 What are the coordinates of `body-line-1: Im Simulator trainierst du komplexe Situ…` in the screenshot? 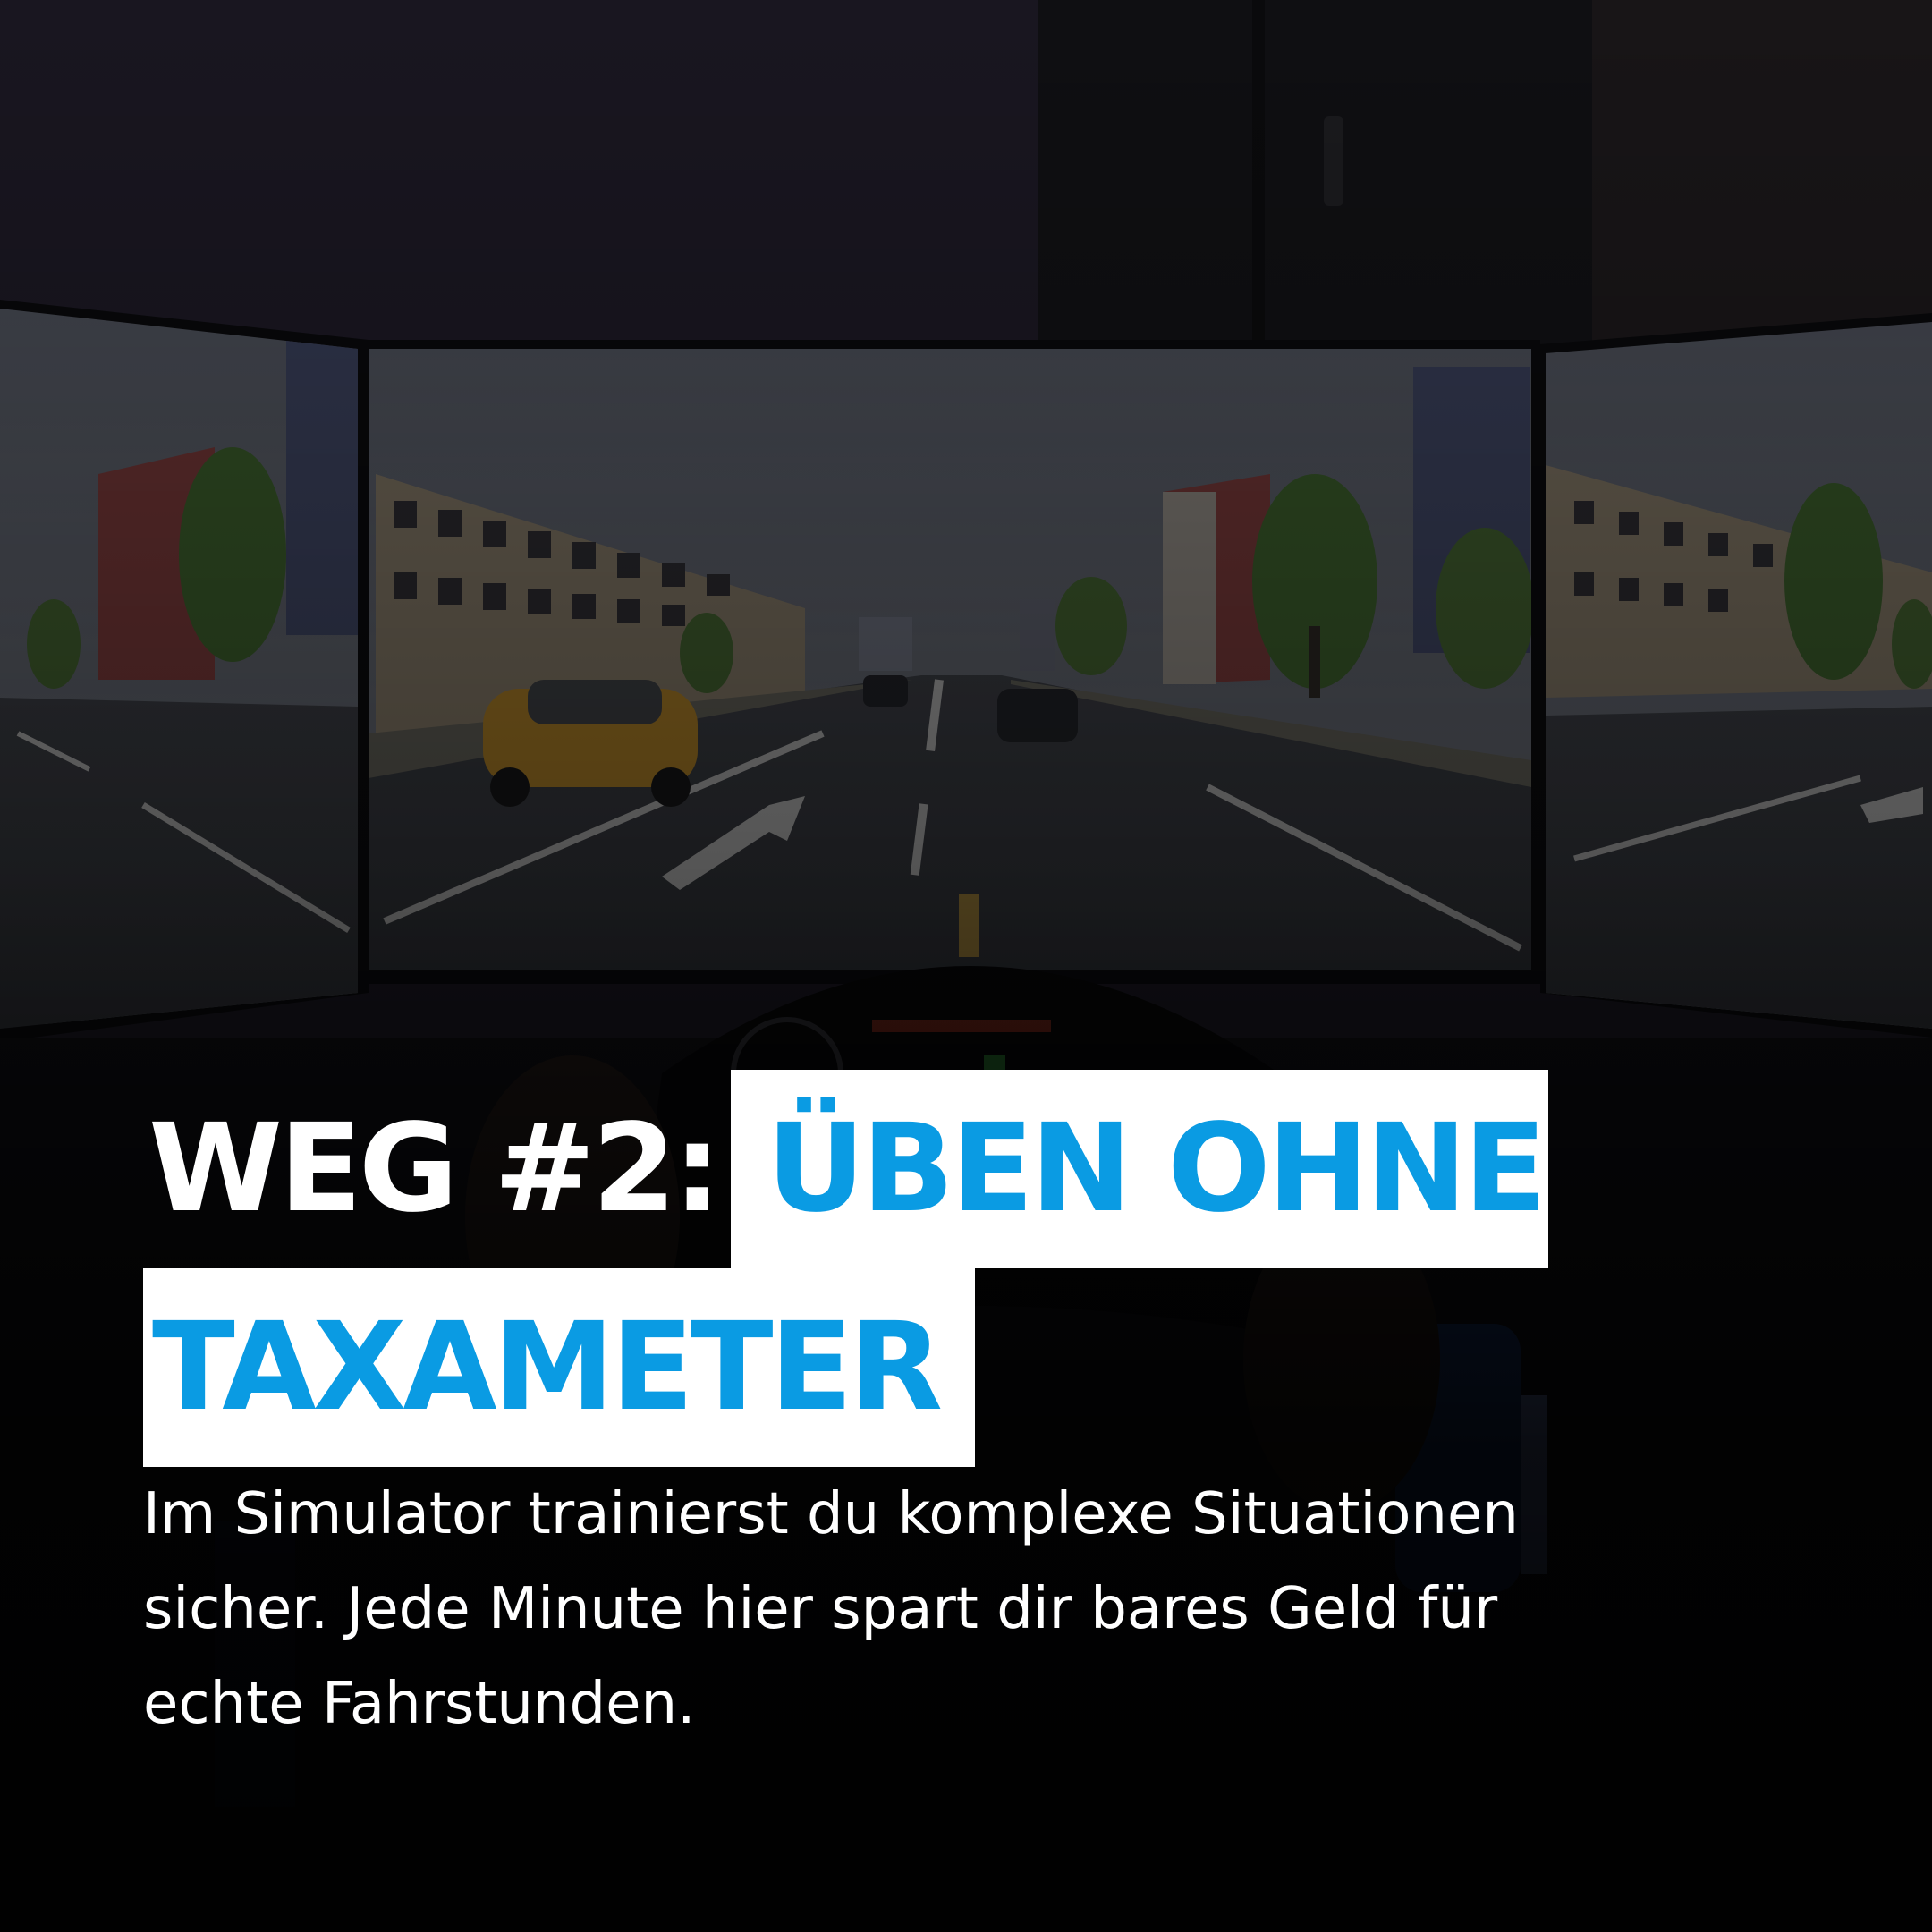 It's located at (831, 1514).